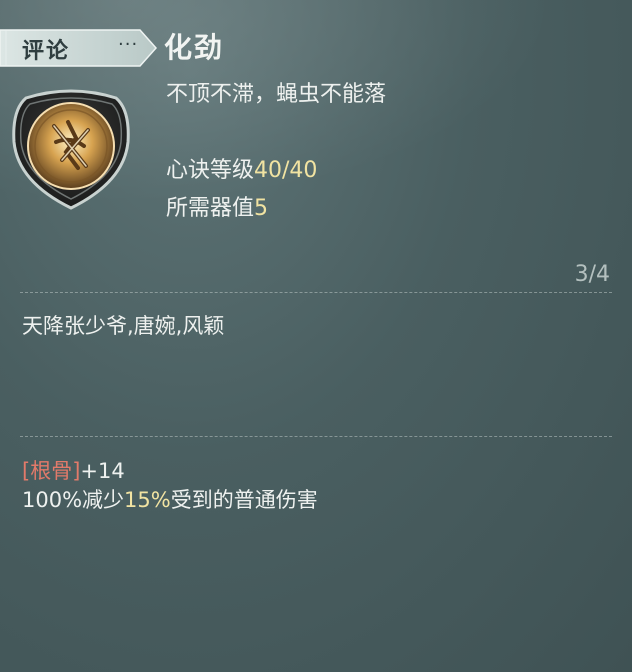 The height and width of the screenshot is (672, 632). Describe the element at coordinates (73, 500) in the screenshot. I see `effect-prefix: 100%减少` at that location.